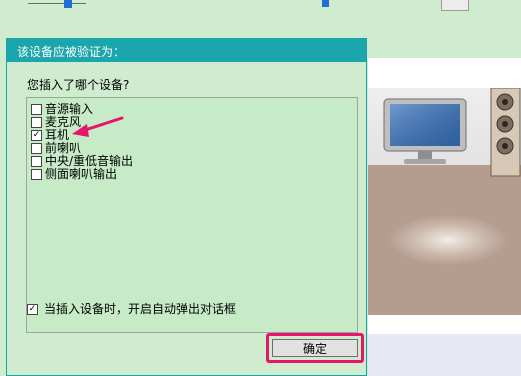 Image resolution: width=521 pixels, height=376 pixels. Describe the element at coordinates (98, 126) in the screenshot. I see `annotation-arrow-icon` at that location.